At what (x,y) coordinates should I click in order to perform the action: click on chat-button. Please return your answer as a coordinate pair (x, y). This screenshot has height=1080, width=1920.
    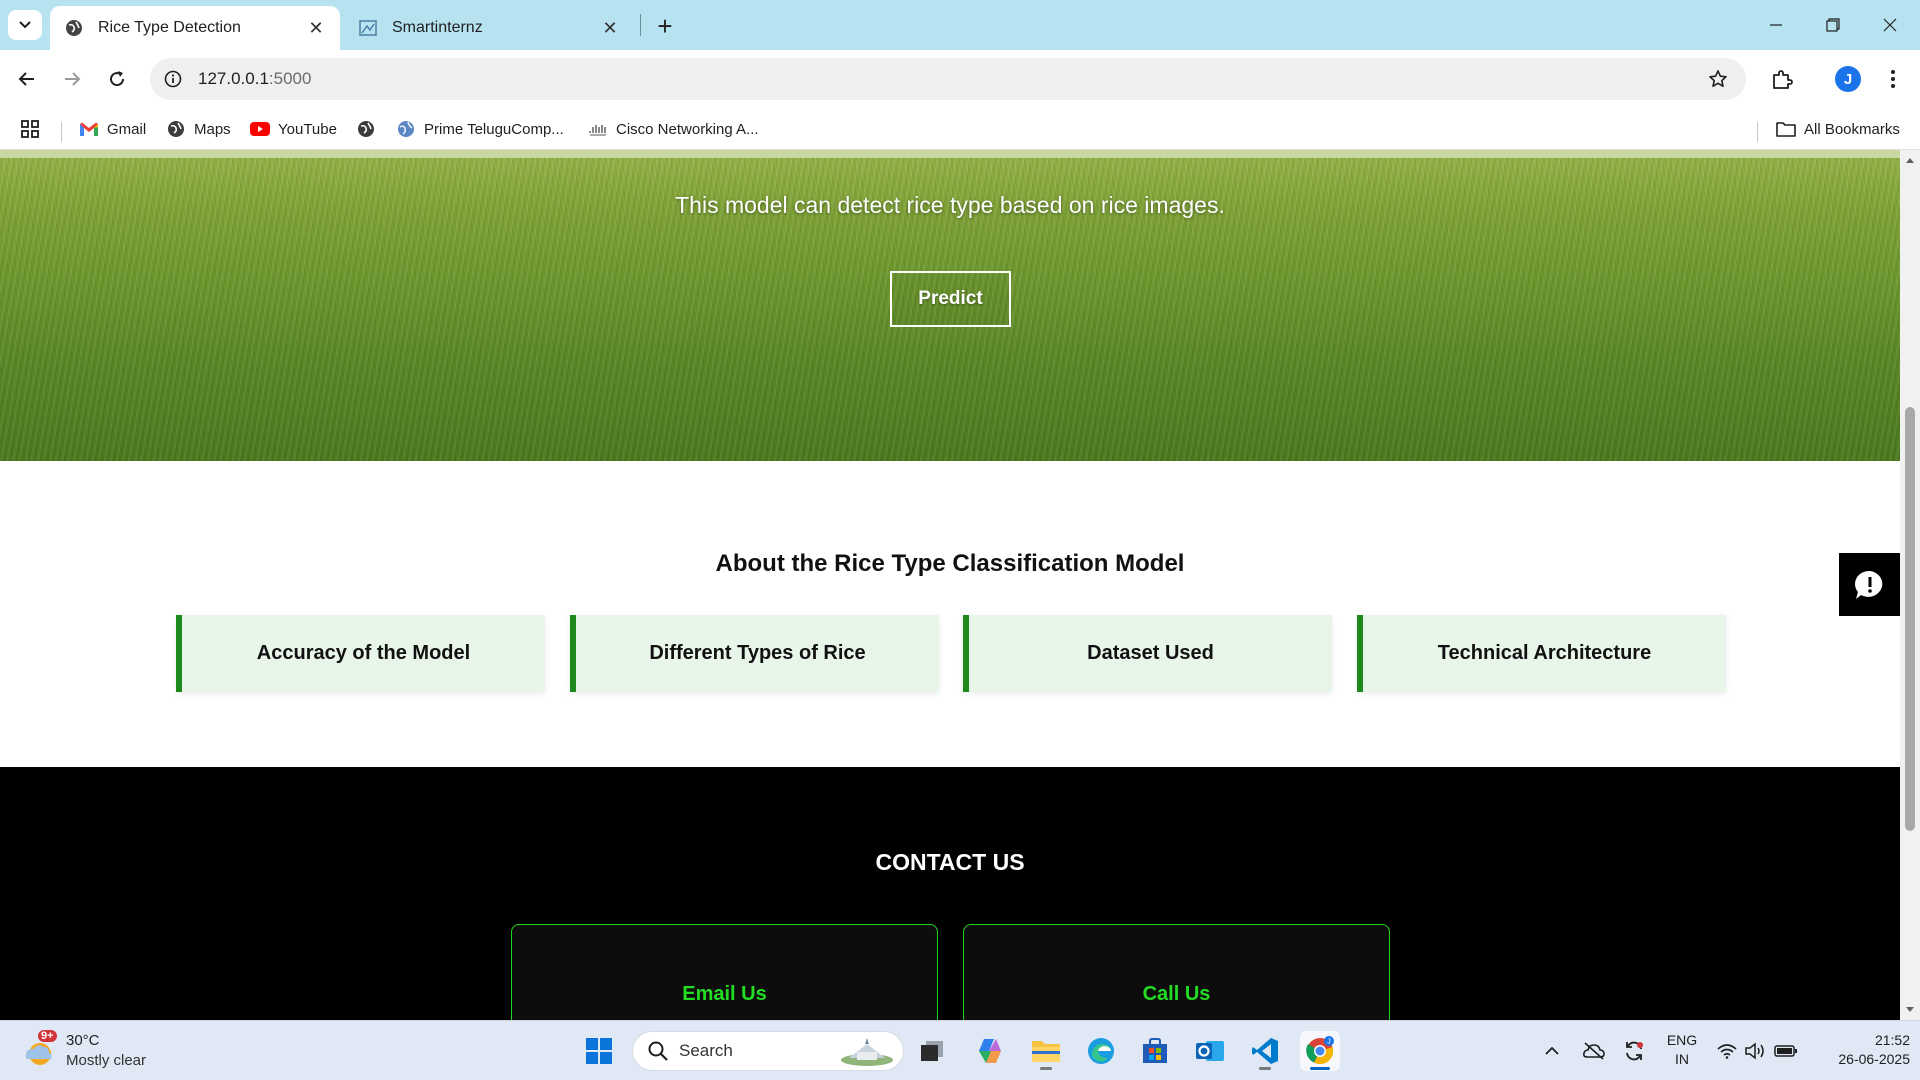
    Looking at the image, I should click on (1869, 584).